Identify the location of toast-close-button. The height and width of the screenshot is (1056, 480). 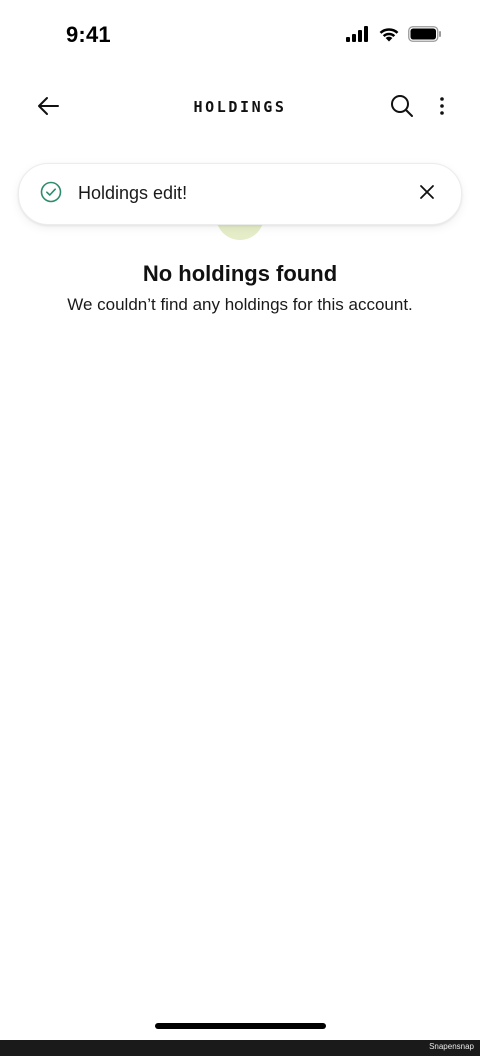
(427, 194).